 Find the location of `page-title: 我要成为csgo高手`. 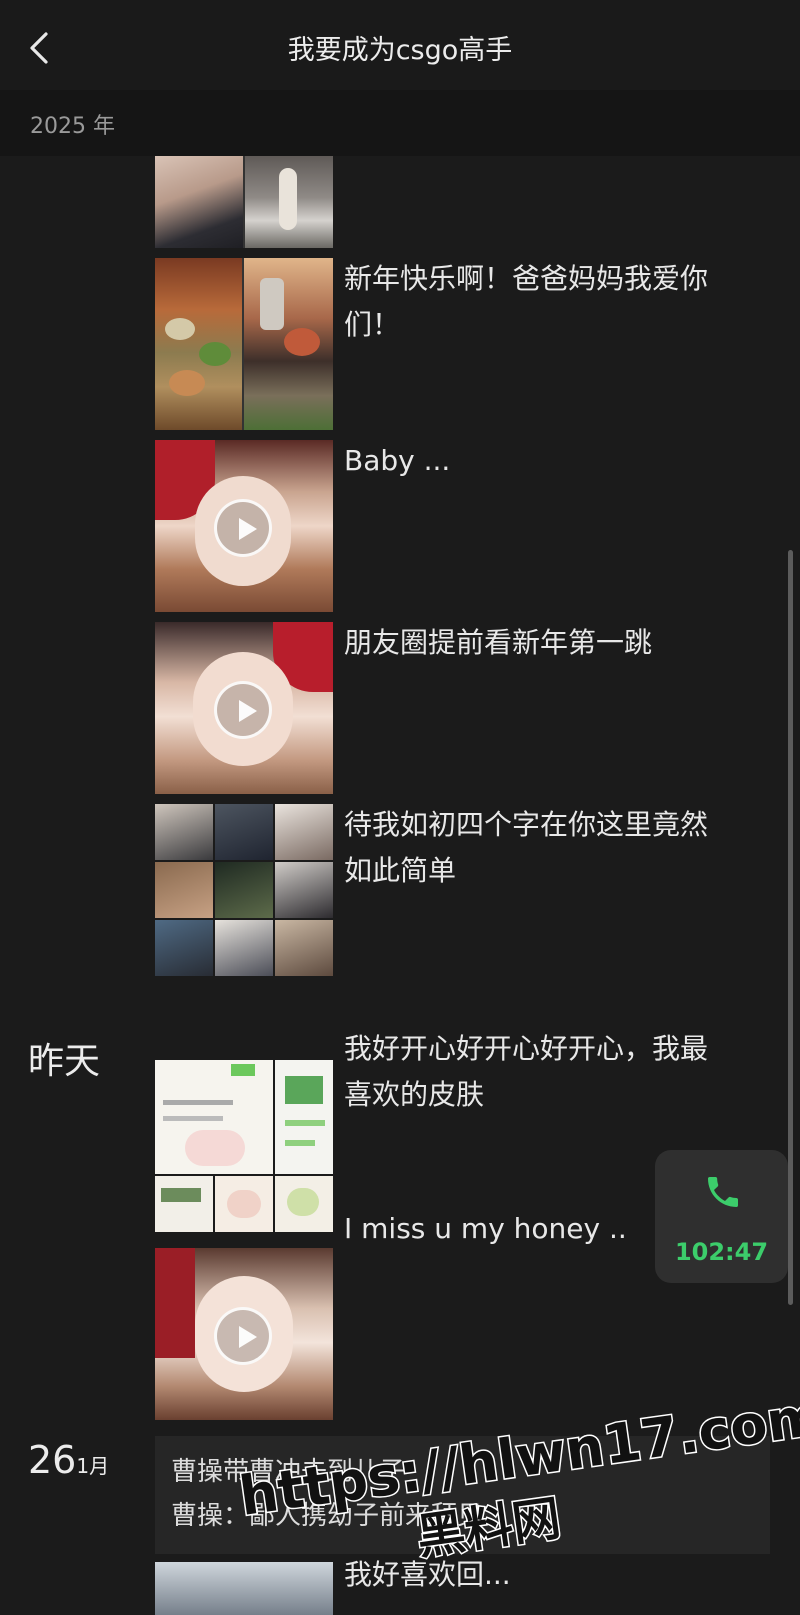

page-title: 我要成为csgo高手 is located at coordinates (400, 50).